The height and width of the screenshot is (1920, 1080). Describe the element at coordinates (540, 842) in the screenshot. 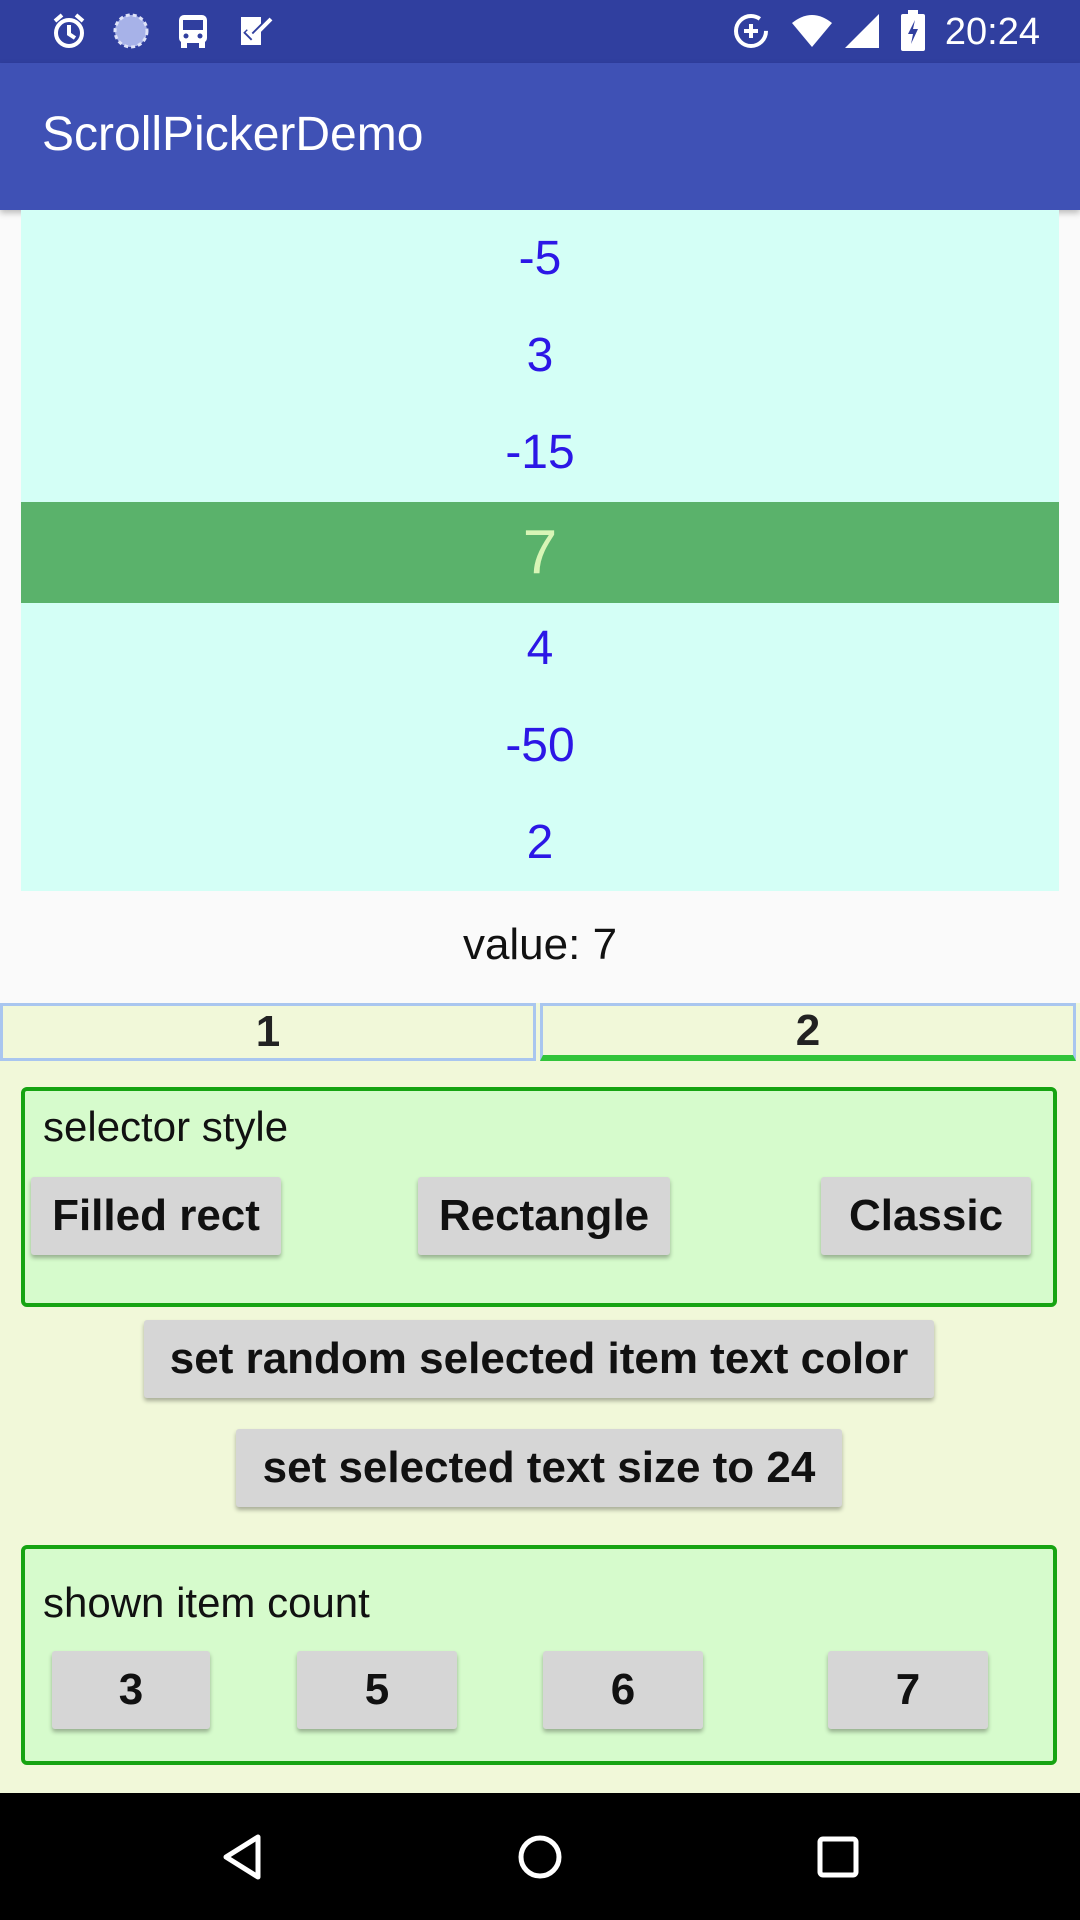

I see `picker-item: 2` at that location.